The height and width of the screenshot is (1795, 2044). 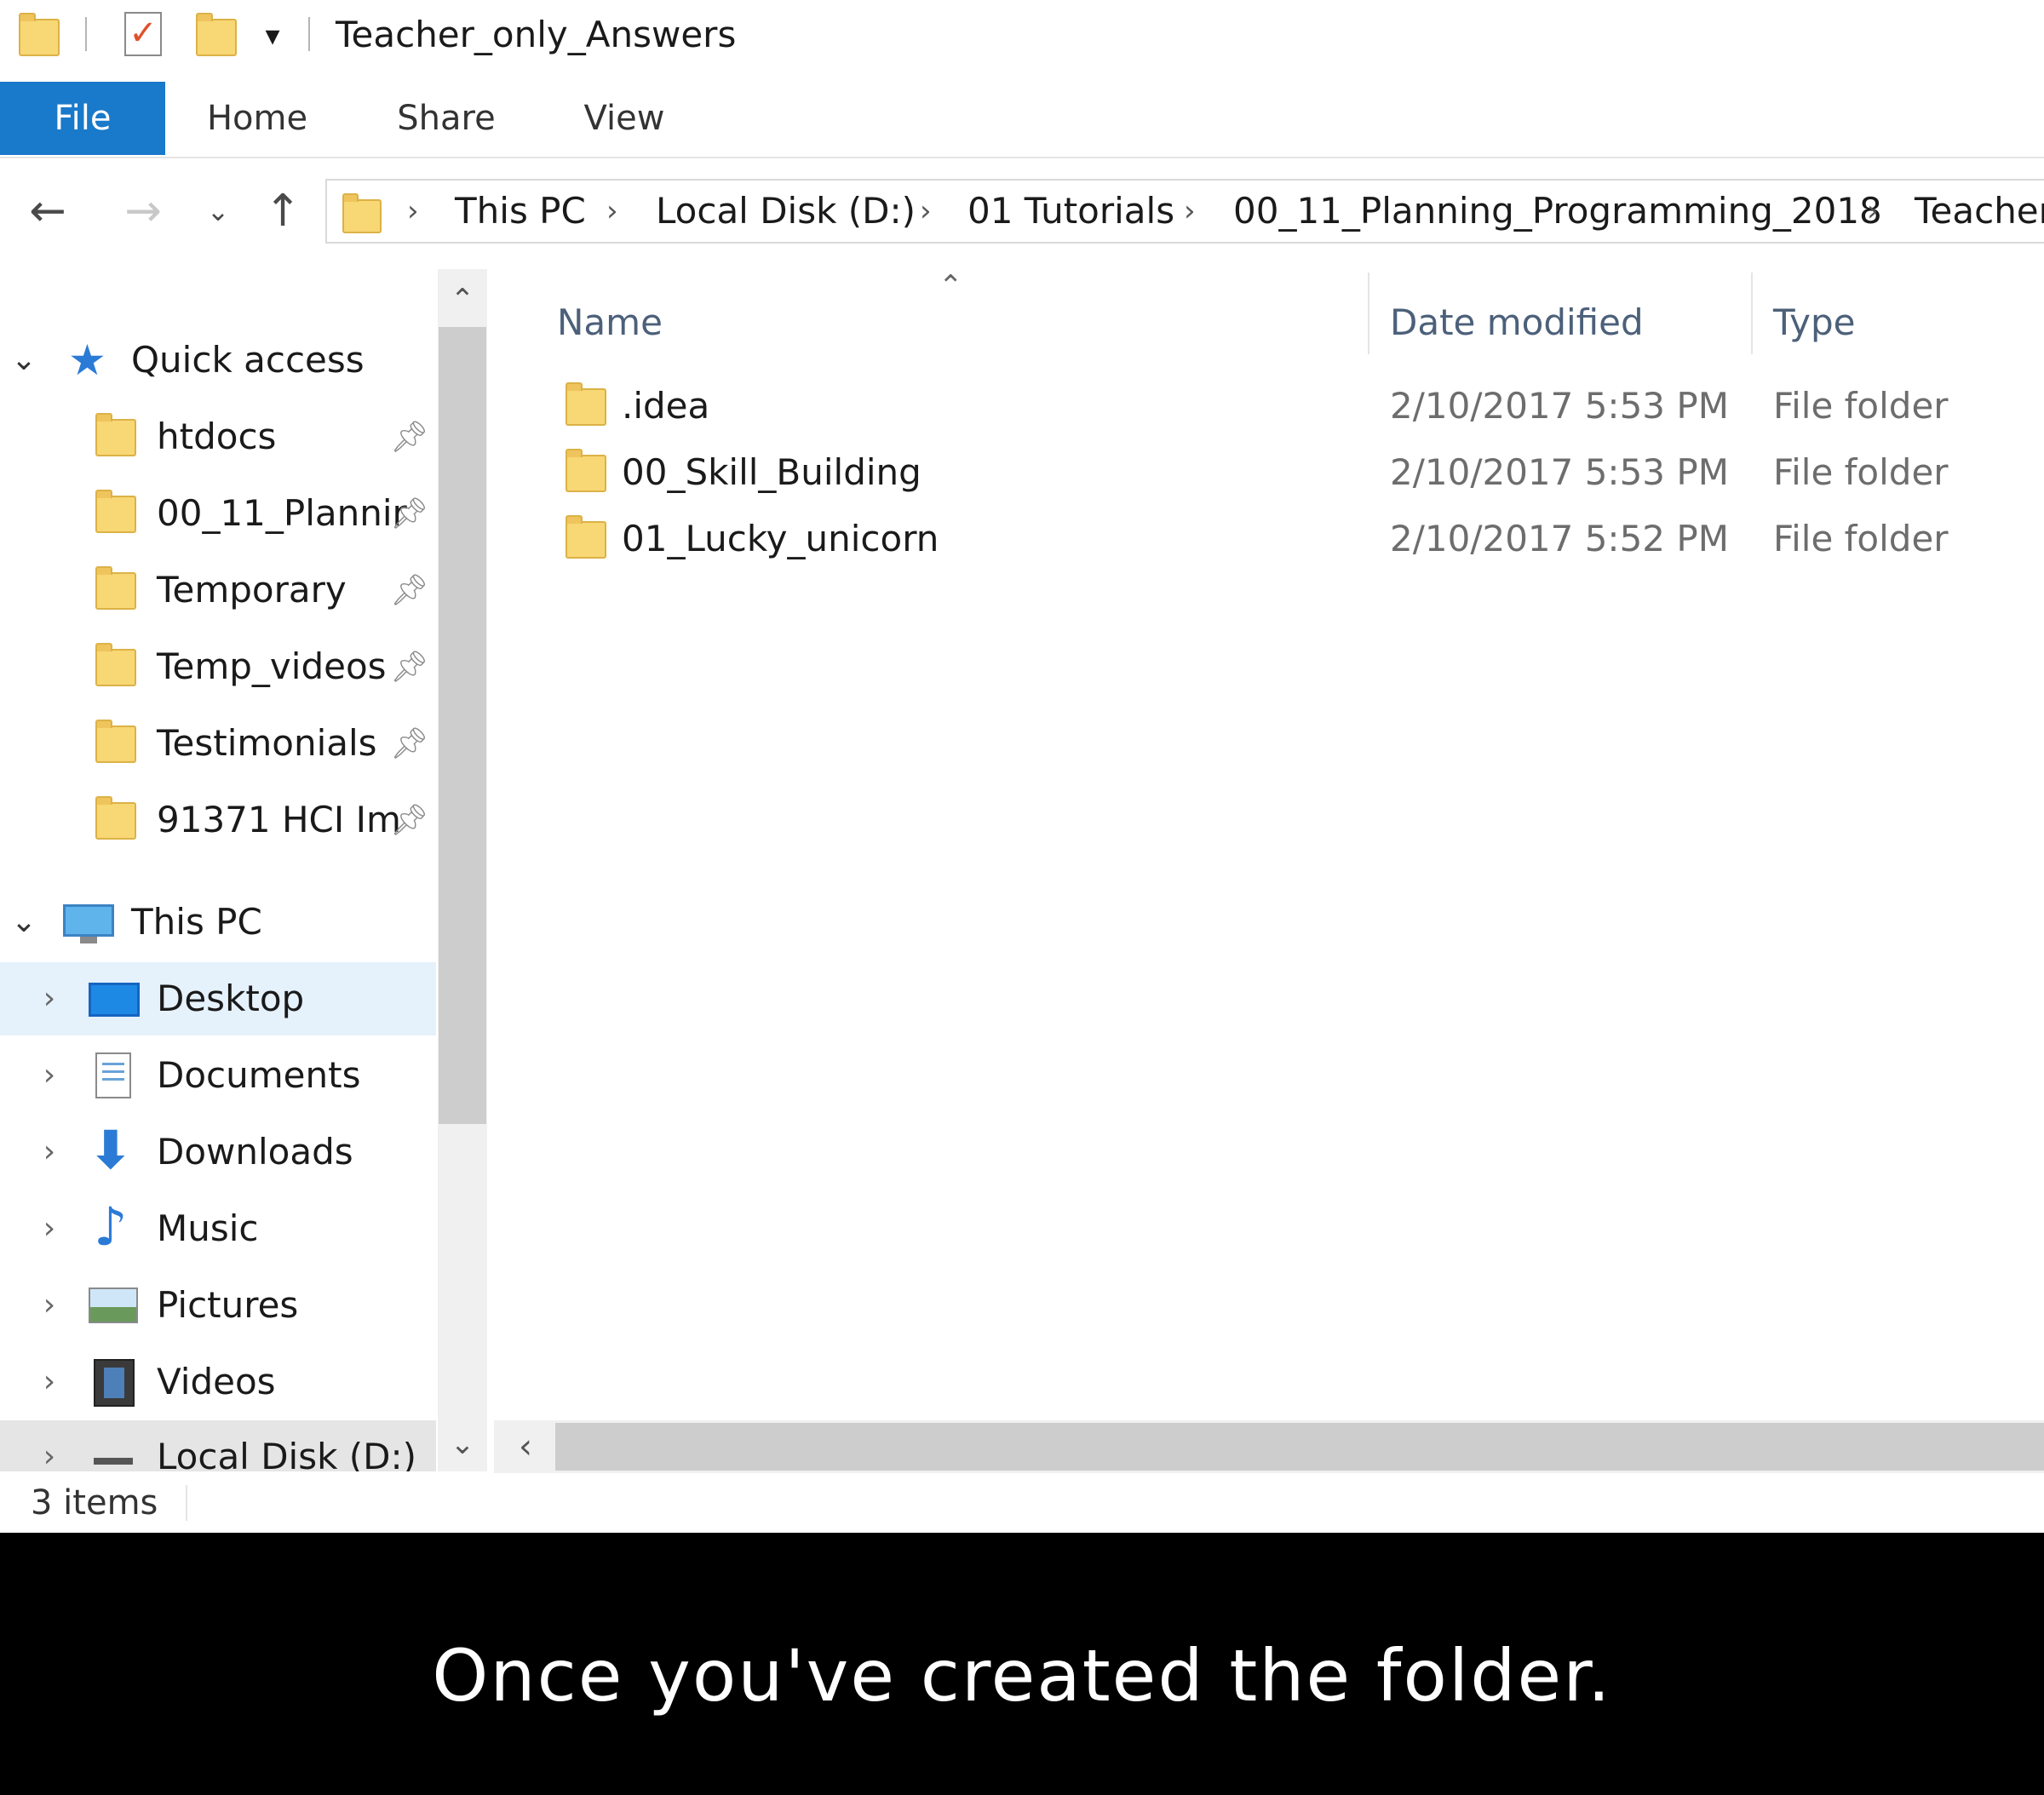 I want to click on subtitle-caption: Once you've created the folder., so click(x=1022, y=1664).